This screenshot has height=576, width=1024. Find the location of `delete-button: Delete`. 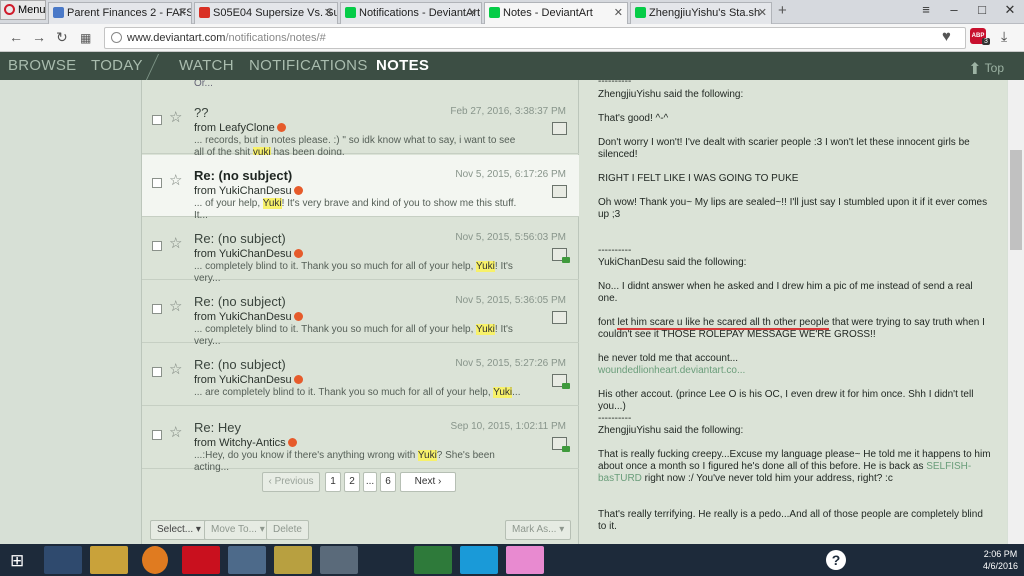

delete-button: Delete is located at coordinates (287, 530).